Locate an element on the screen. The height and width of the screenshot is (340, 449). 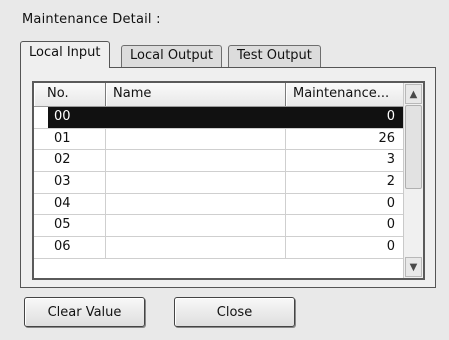
table-row: 02 3 is located at coordinates (219, 161).